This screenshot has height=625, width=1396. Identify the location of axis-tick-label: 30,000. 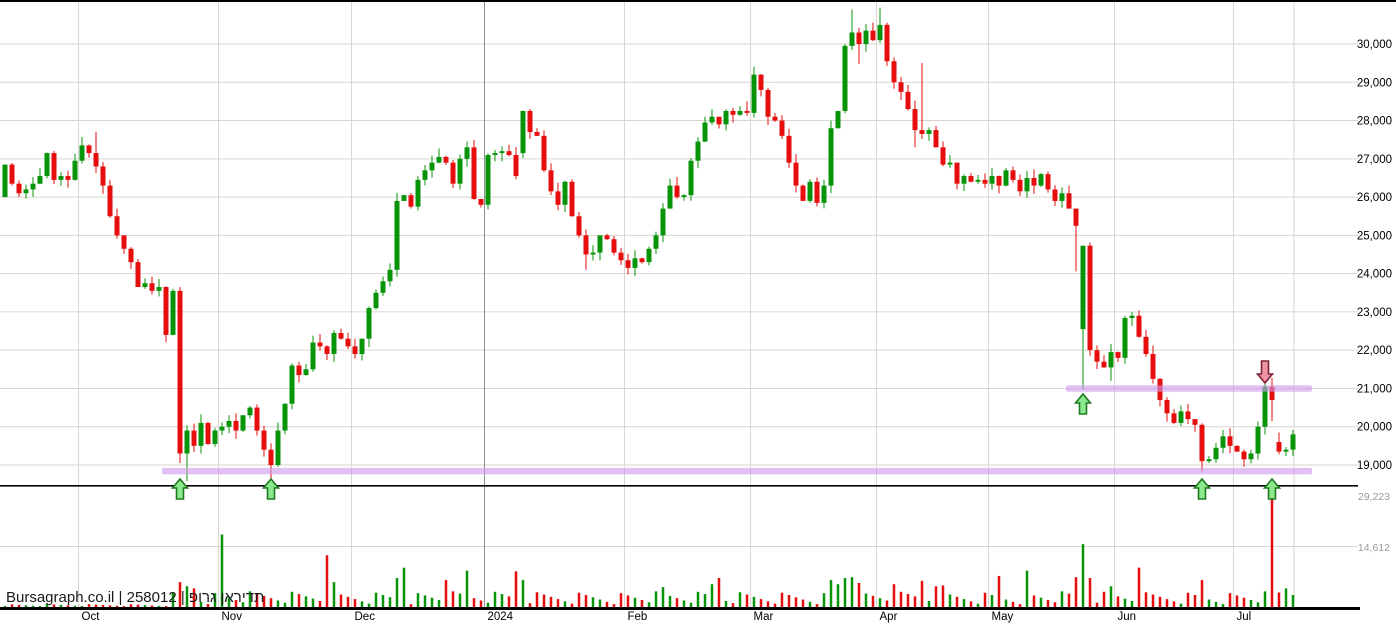
(1374, 45).